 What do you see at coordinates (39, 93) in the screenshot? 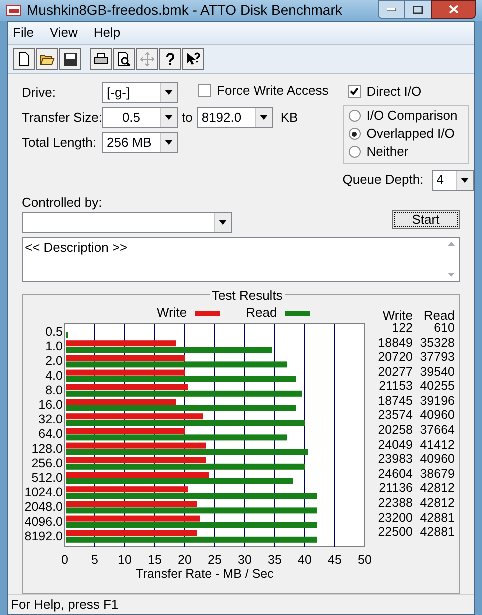
I see `field-label: Drive:` at bounding box center [39, 93].